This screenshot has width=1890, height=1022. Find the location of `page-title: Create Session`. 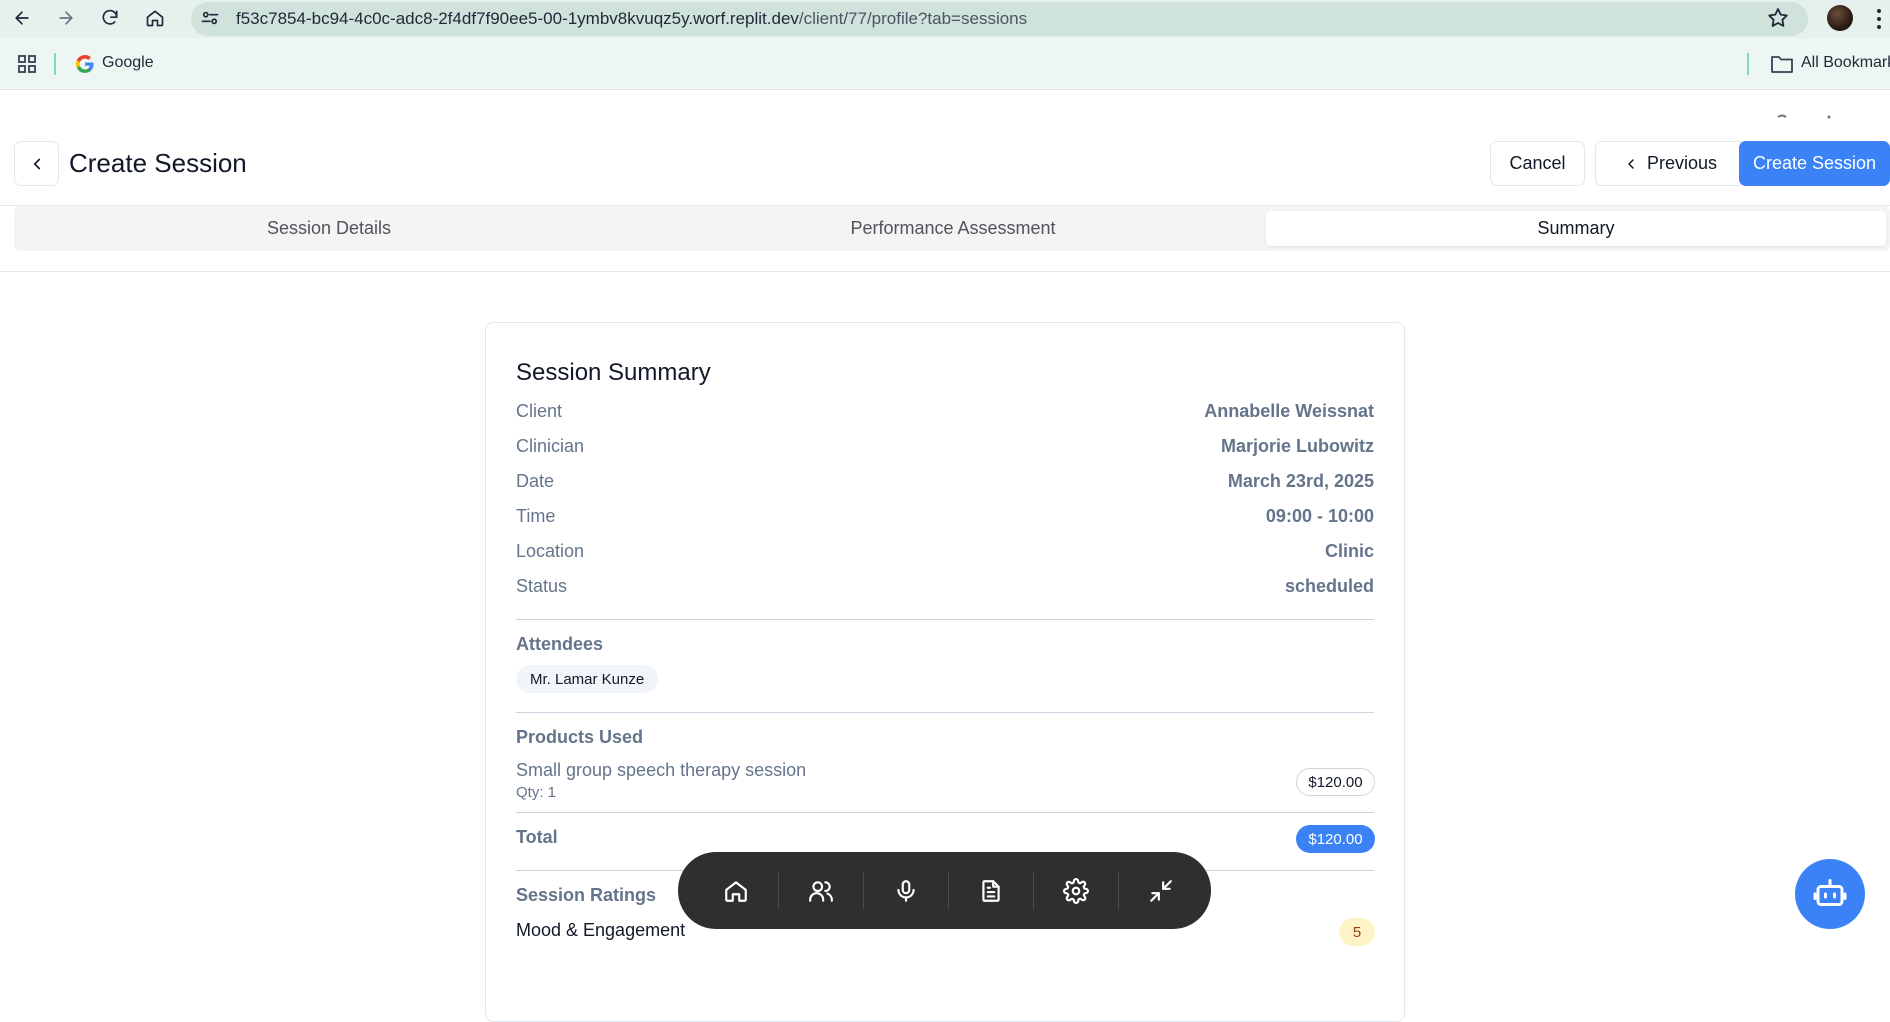

page-title: Create Session is located at coordinates (158, 163).